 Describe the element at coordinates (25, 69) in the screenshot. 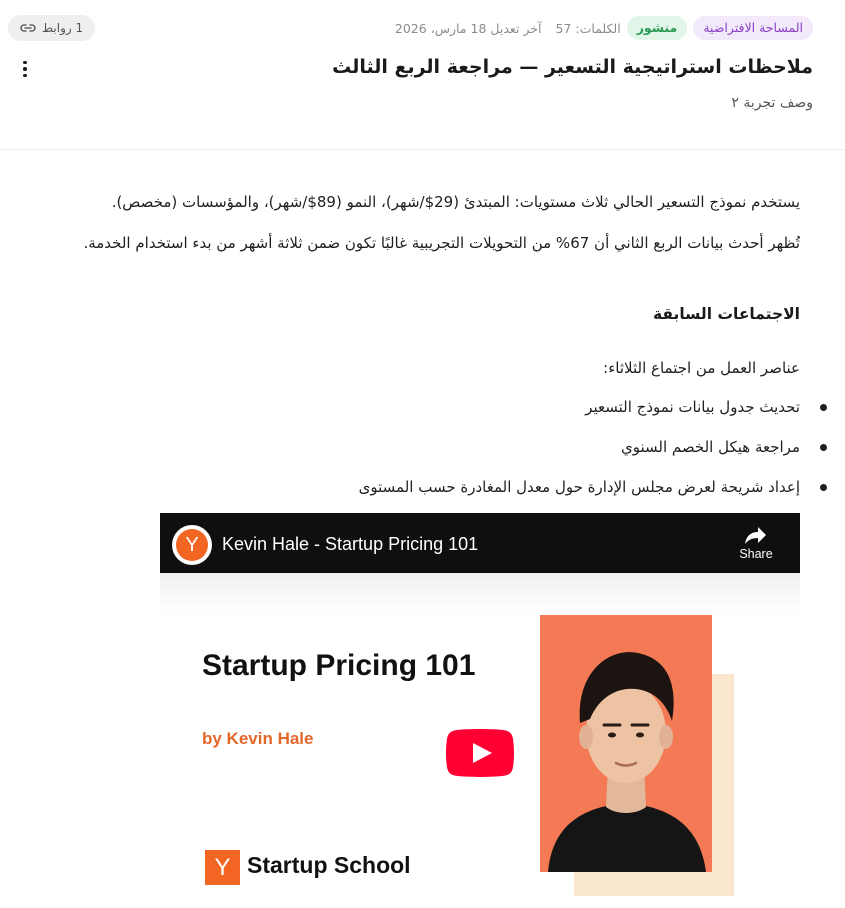

I see `more-vertical-icon` at that location.